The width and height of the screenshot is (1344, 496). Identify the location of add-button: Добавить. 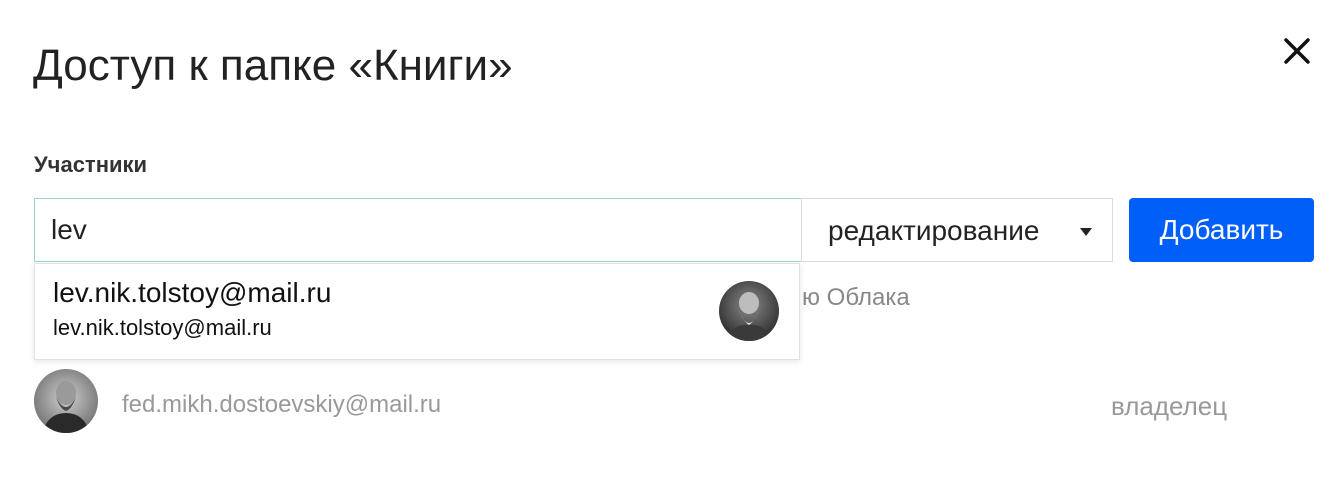
(1221, 230).